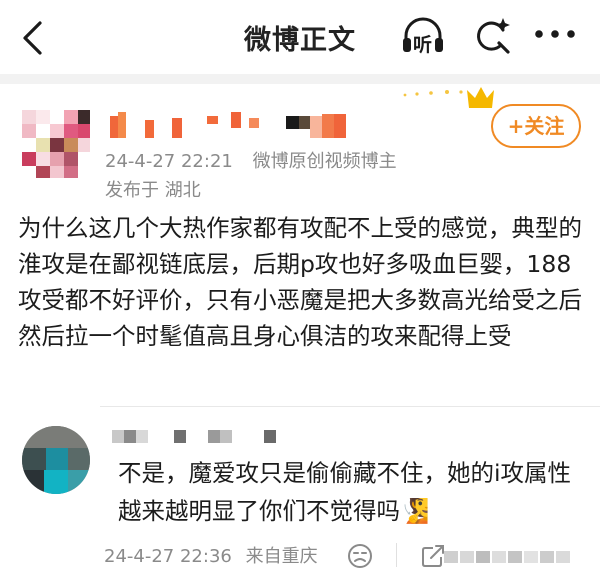 This screenshot has height=573, width=600. I want to click on comment-location: 来自重庆, so click(281, 556).